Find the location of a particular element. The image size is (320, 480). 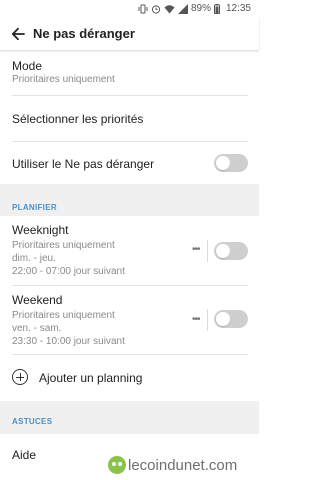

add-schedule-row: Ajouter un planning is located at coordinates (129, 377).